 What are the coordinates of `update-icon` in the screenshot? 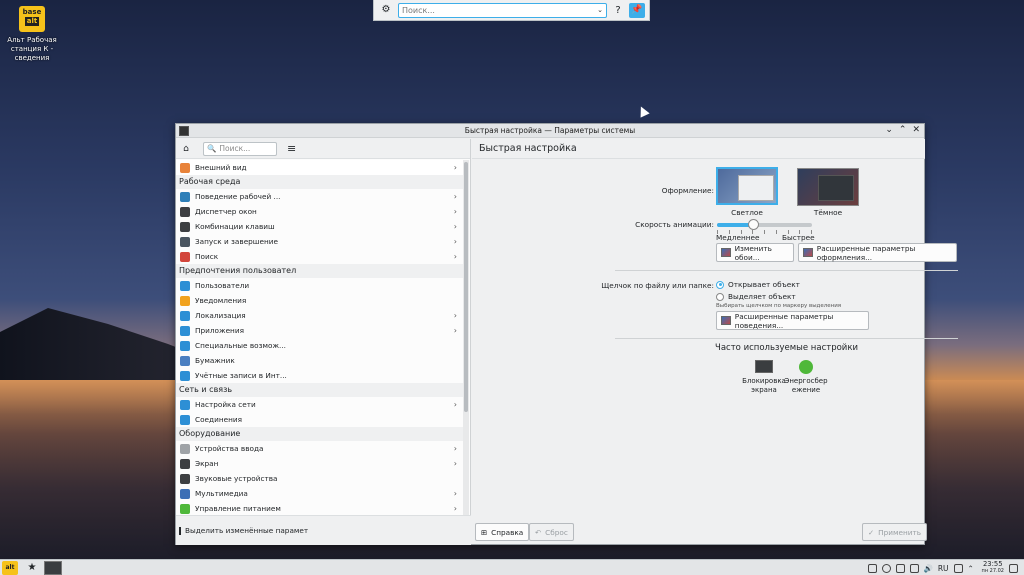 It's located at (886, 568).